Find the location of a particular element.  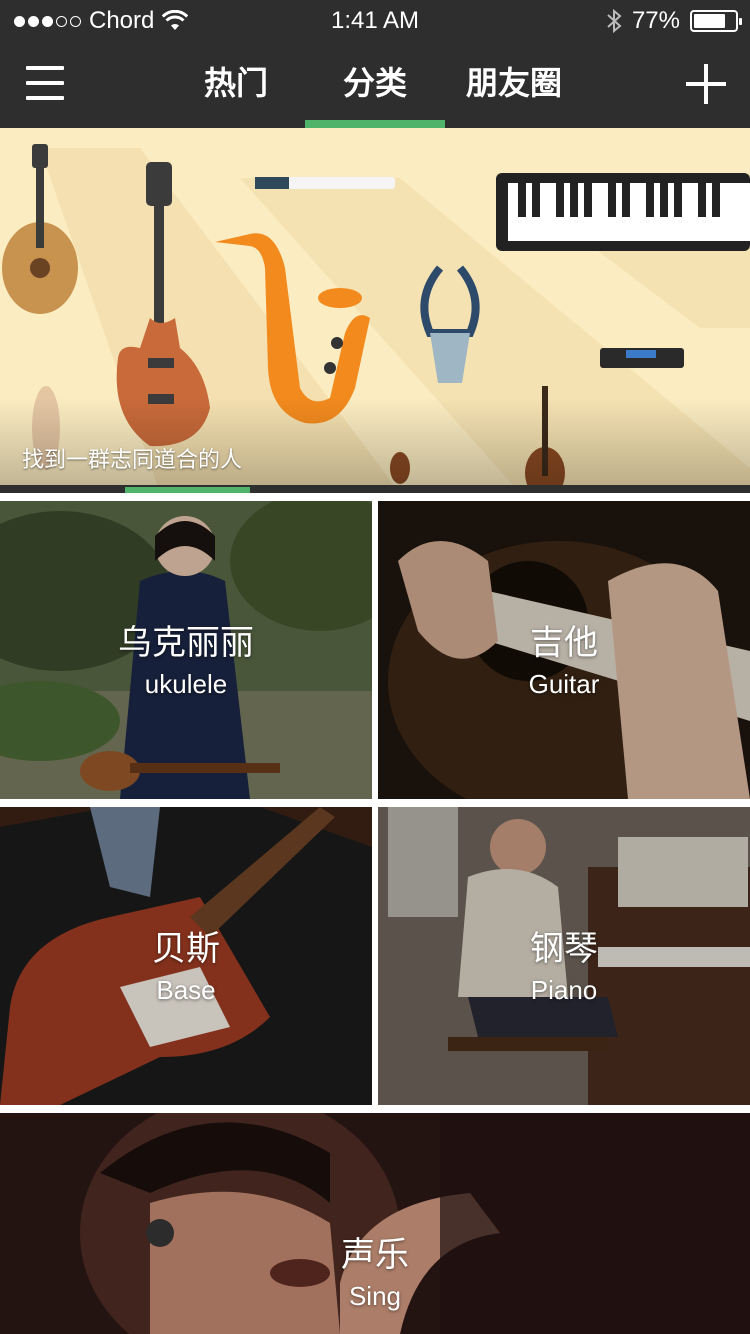

nav-bar: 热门 分类 朋友圈 is located at coordinates (375, 84).